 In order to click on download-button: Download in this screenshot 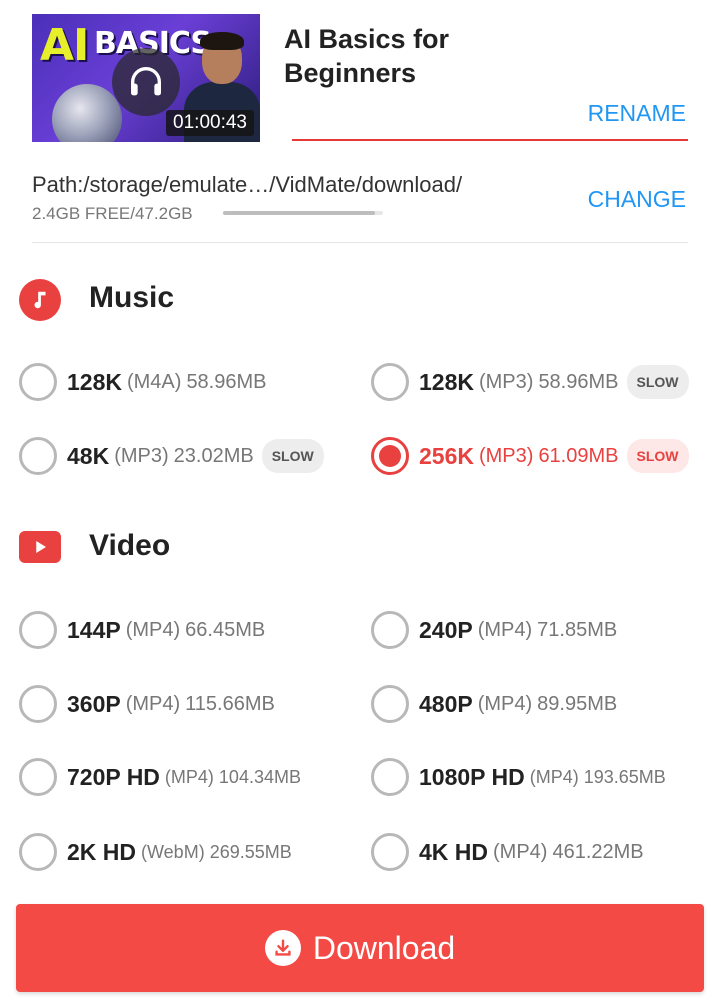, I will do `click(360, 948)`.